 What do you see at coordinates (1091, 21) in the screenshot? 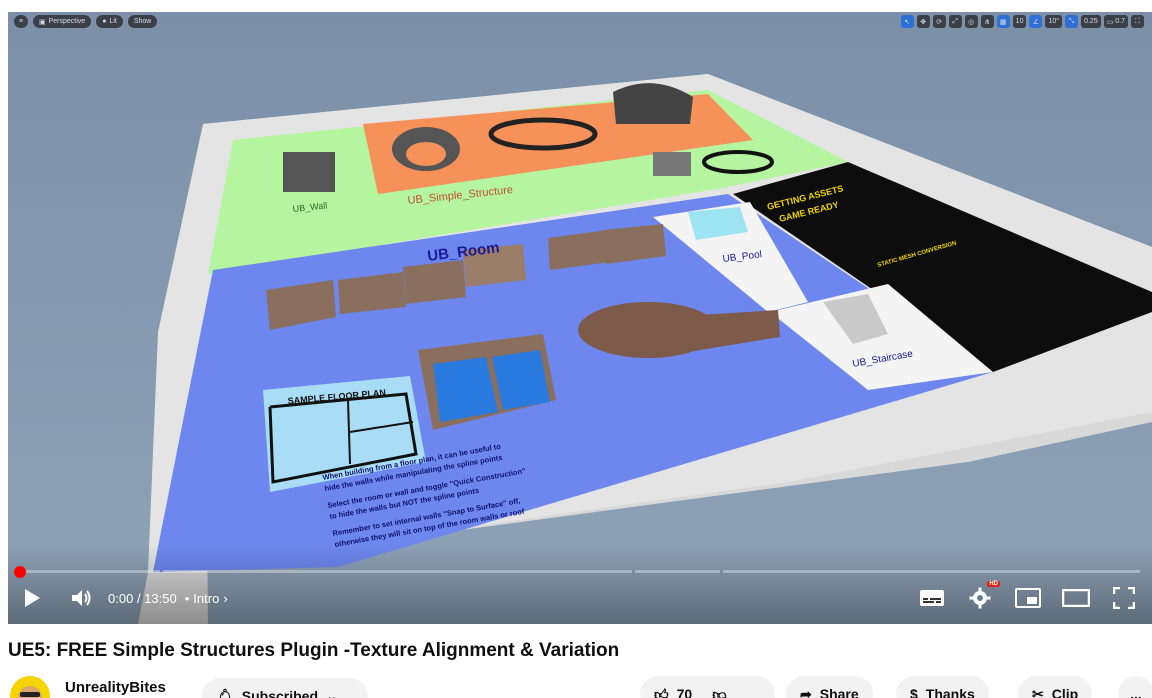
I see `ue-scale-snap-value: 0.25` at bounding box center [1091, 21].